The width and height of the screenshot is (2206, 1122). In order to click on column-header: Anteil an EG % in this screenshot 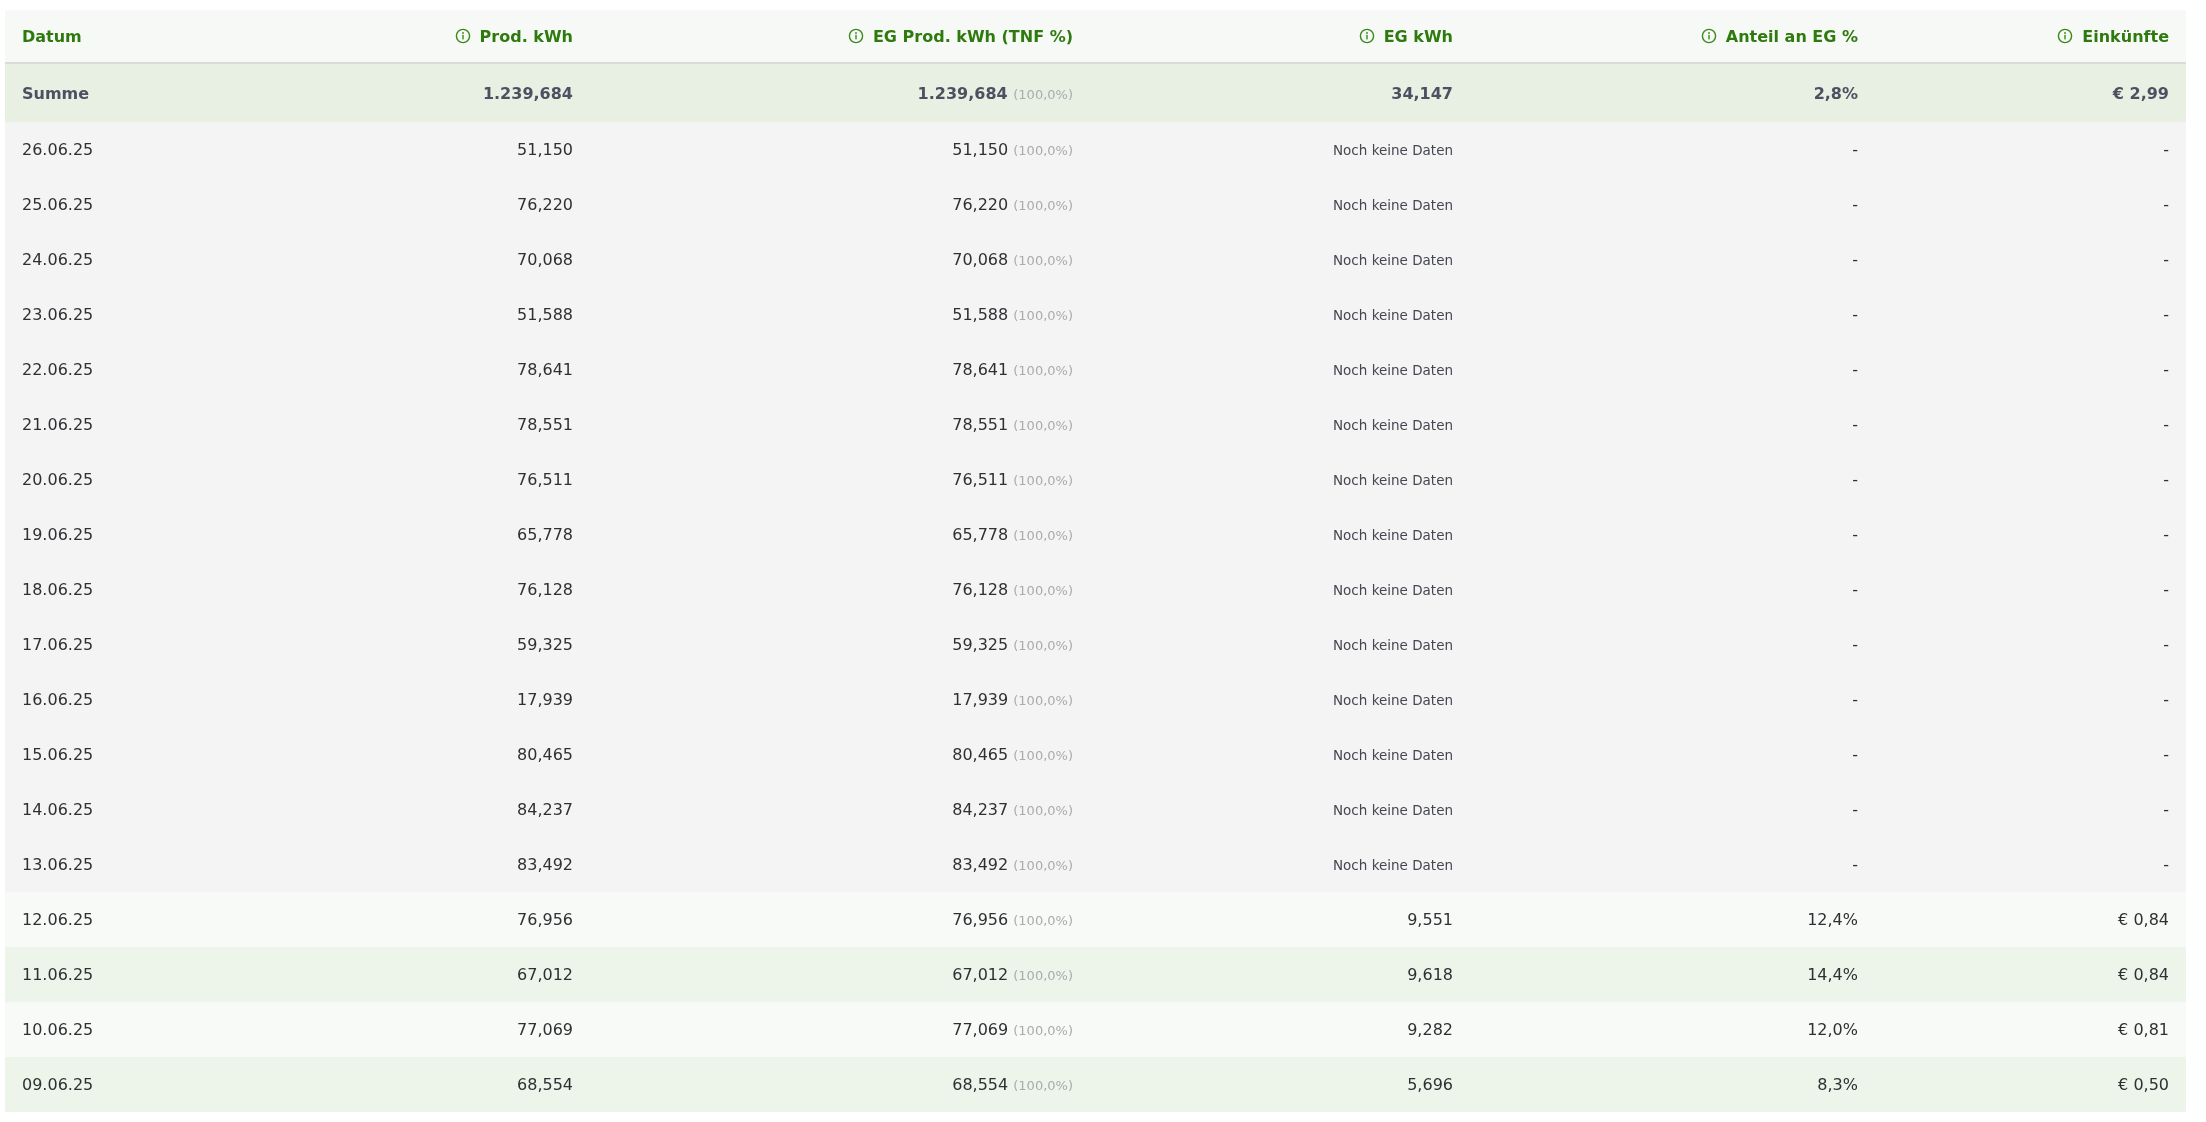, I will do `click(1672, 36)`.